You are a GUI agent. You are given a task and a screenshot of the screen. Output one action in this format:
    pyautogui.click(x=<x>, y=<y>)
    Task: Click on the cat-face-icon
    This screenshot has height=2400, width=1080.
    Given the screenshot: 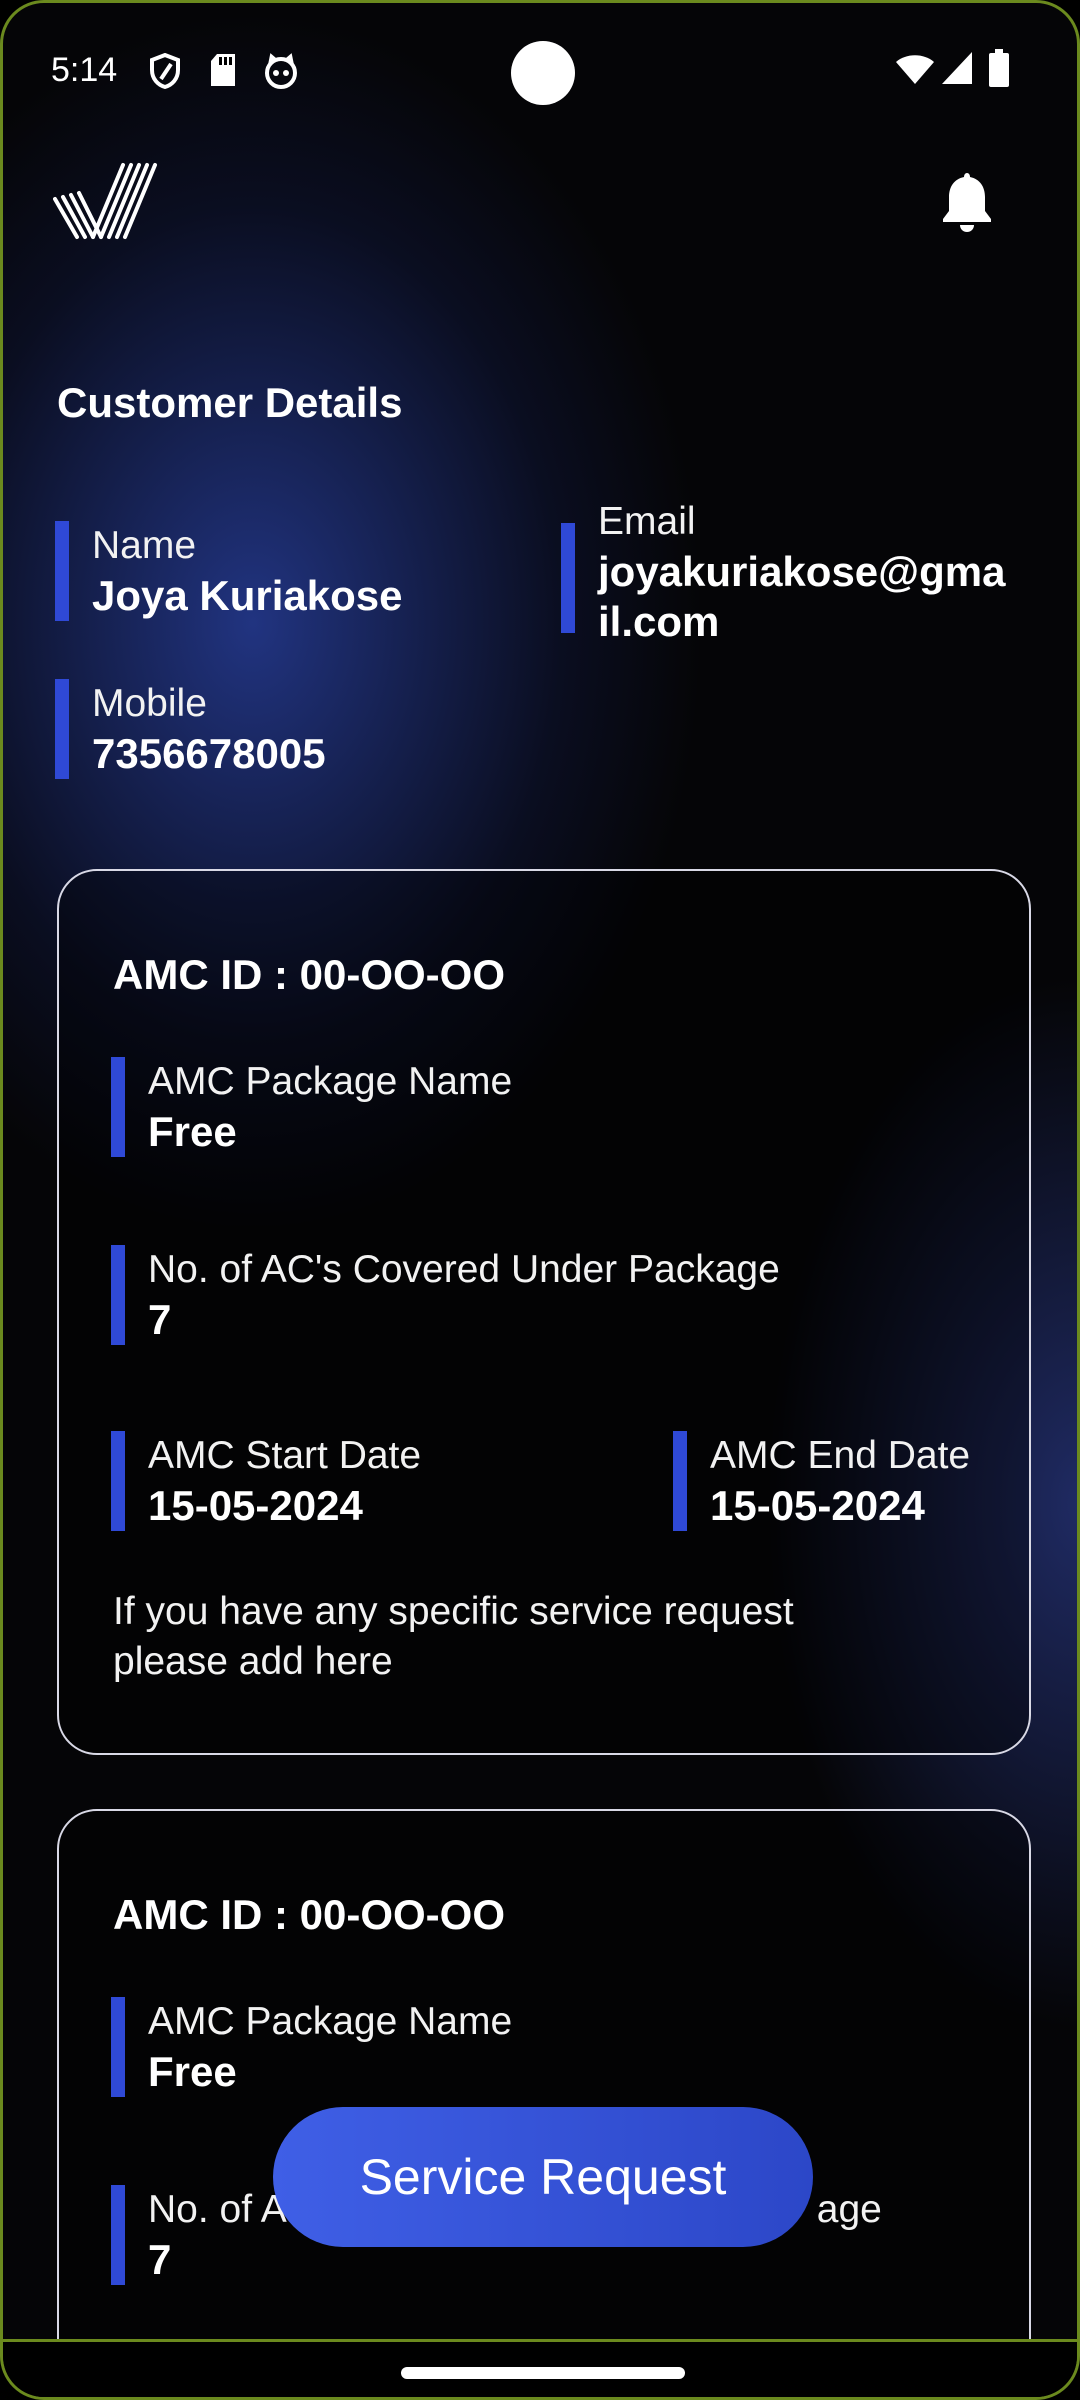 What is the action you would take?
    pyautogui.click(x=281, y=71)
    